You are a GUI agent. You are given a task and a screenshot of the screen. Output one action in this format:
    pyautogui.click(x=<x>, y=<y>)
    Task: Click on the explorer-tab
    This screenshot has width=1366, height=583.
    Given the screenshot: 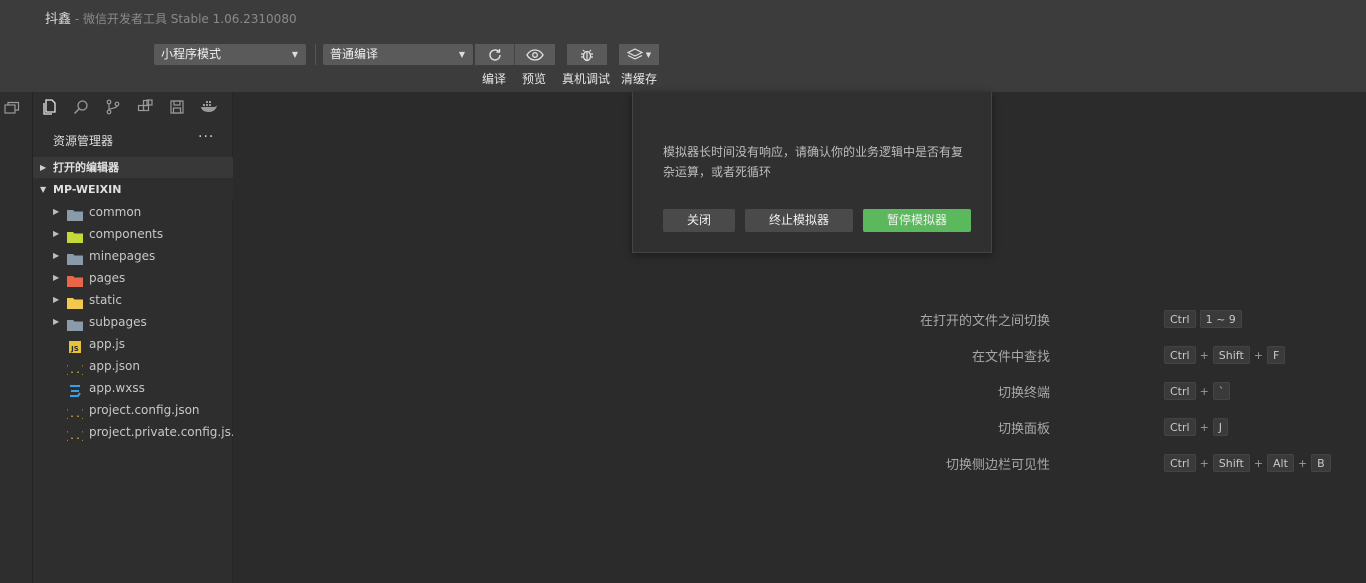 What is the action you would take?
    pyautogui.click(x=49, y=107)
    